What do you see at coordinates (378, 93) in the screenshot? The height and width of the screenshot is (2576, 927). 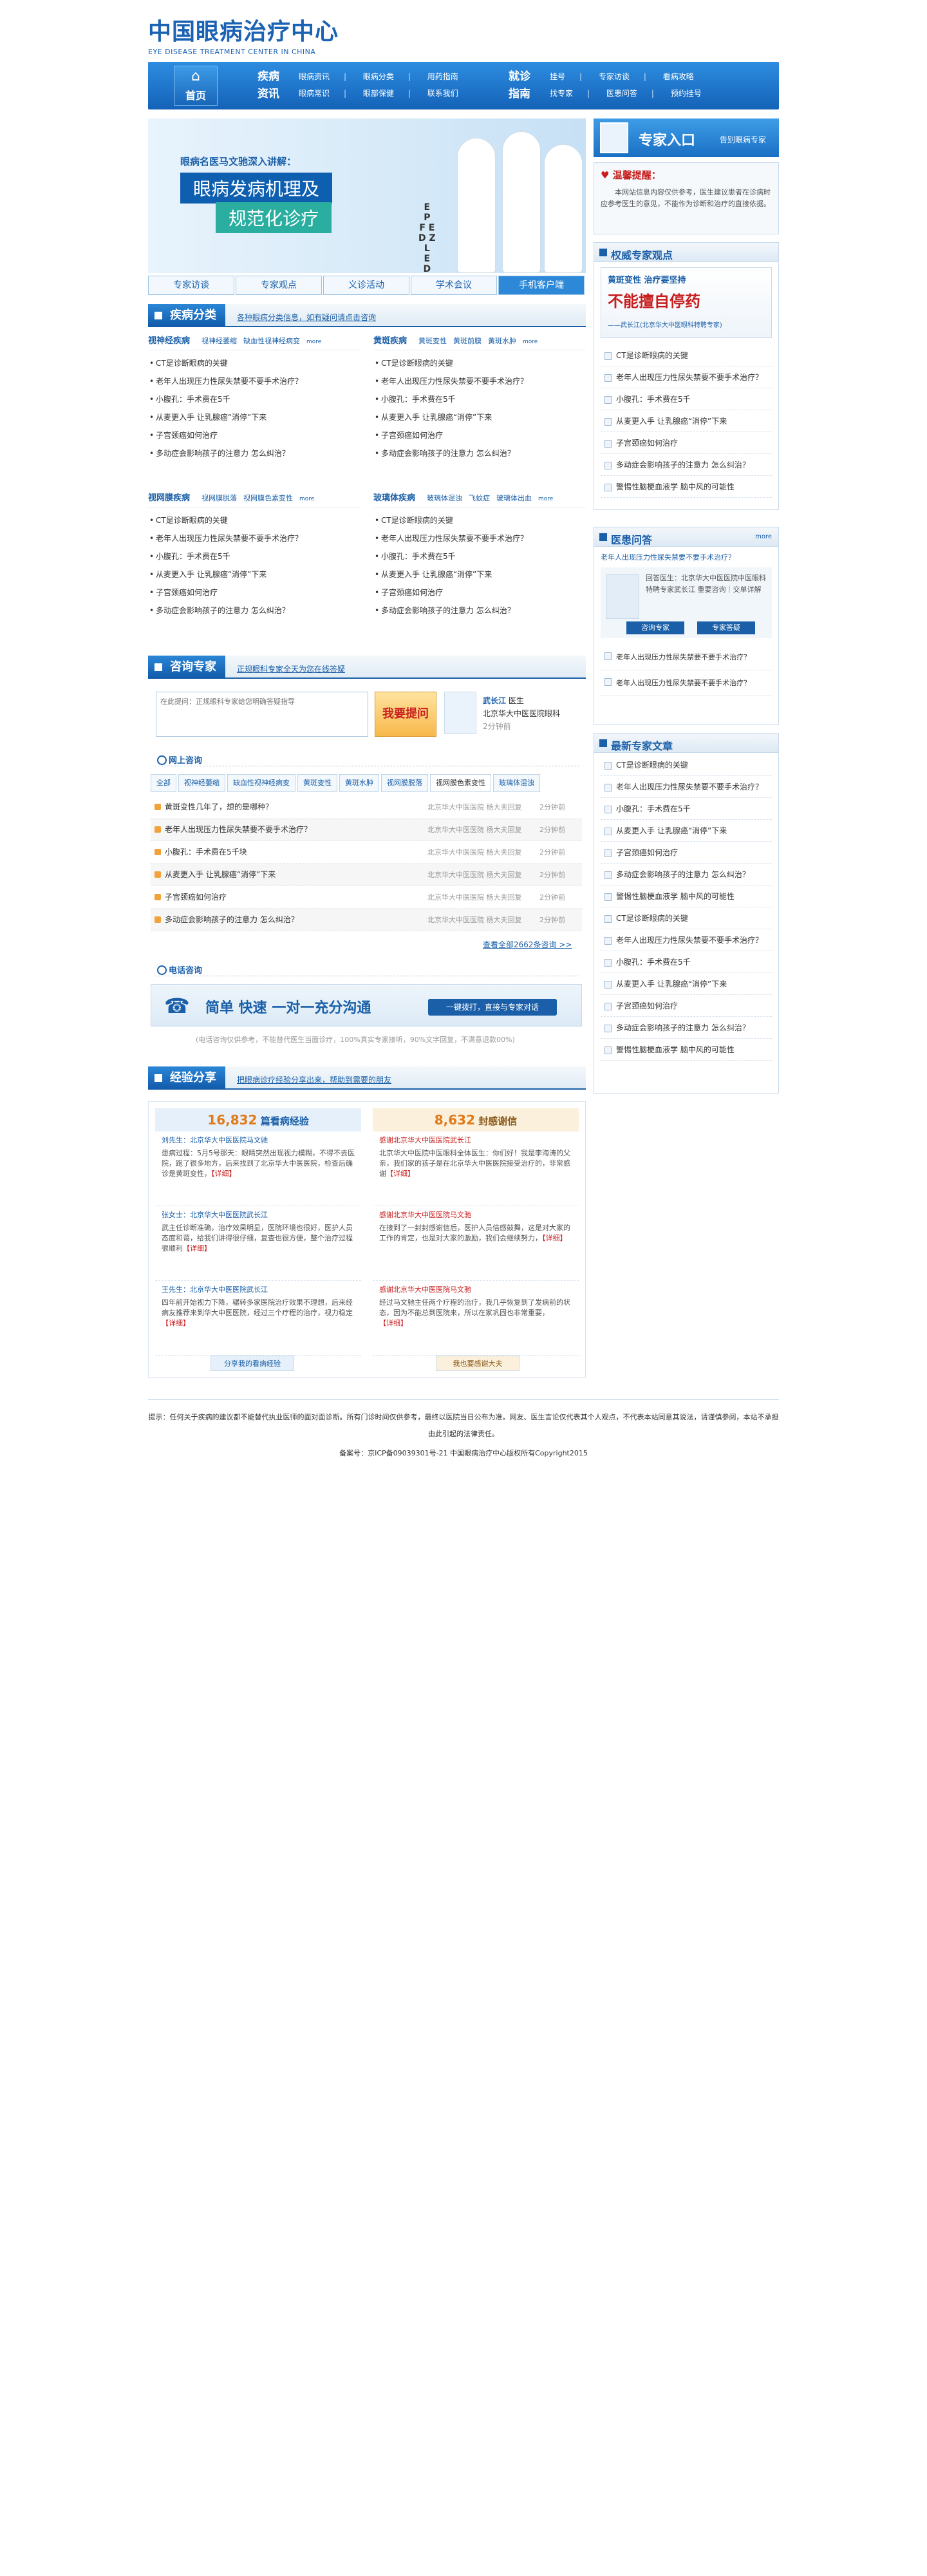 I see `nav-link: 眼部保健` at bounding box center [378, 93].